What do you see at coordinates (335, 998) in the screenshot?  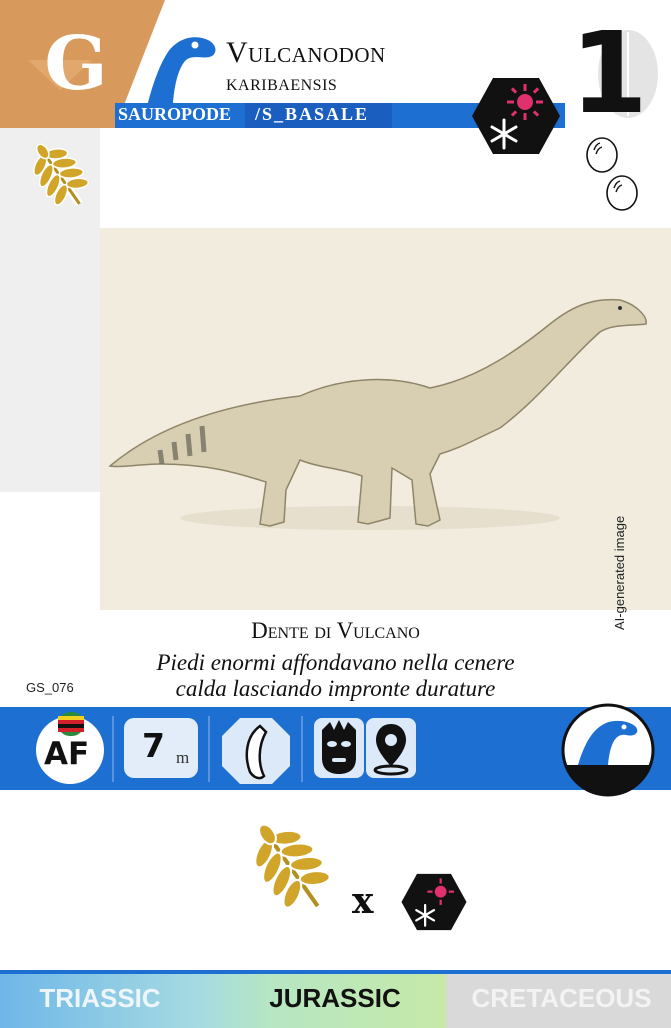 I see `period-jurassic: JURASSIC` at bounding box center [335, 998].